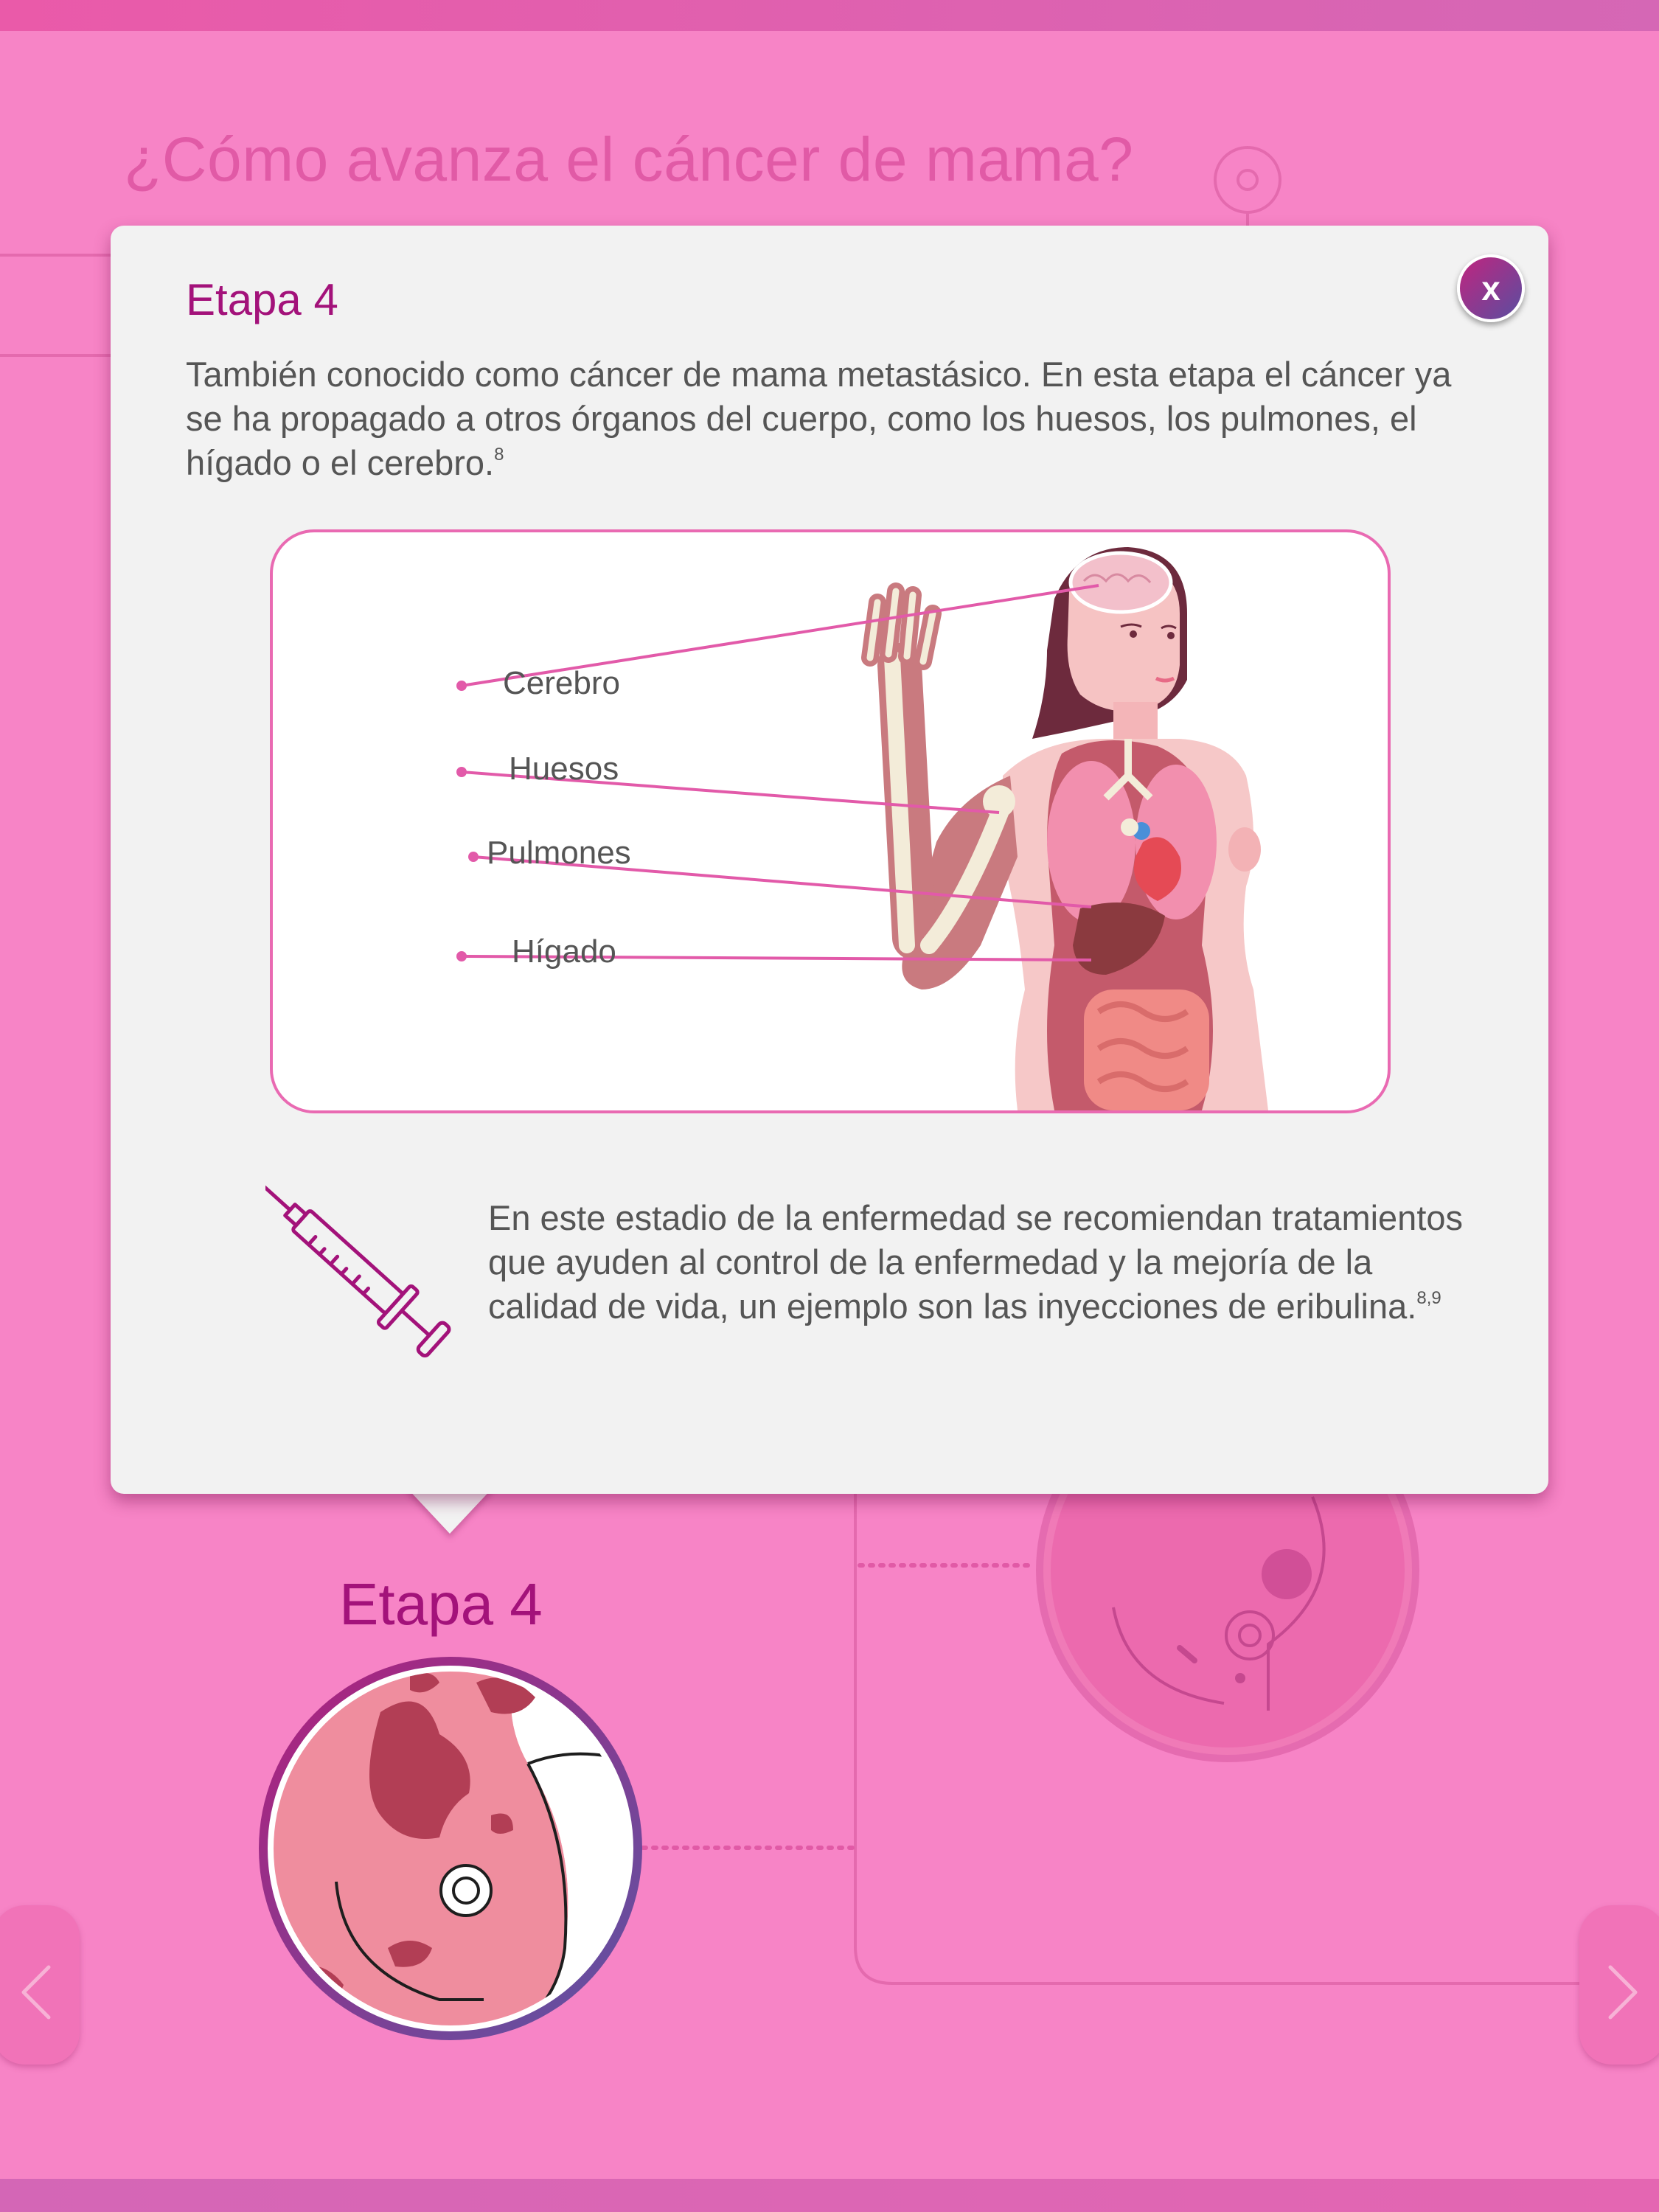  What do you see at coordinates (358, 1266) in the screenshot?
I see `syringe-icon` at bounding box center [358, 1266].